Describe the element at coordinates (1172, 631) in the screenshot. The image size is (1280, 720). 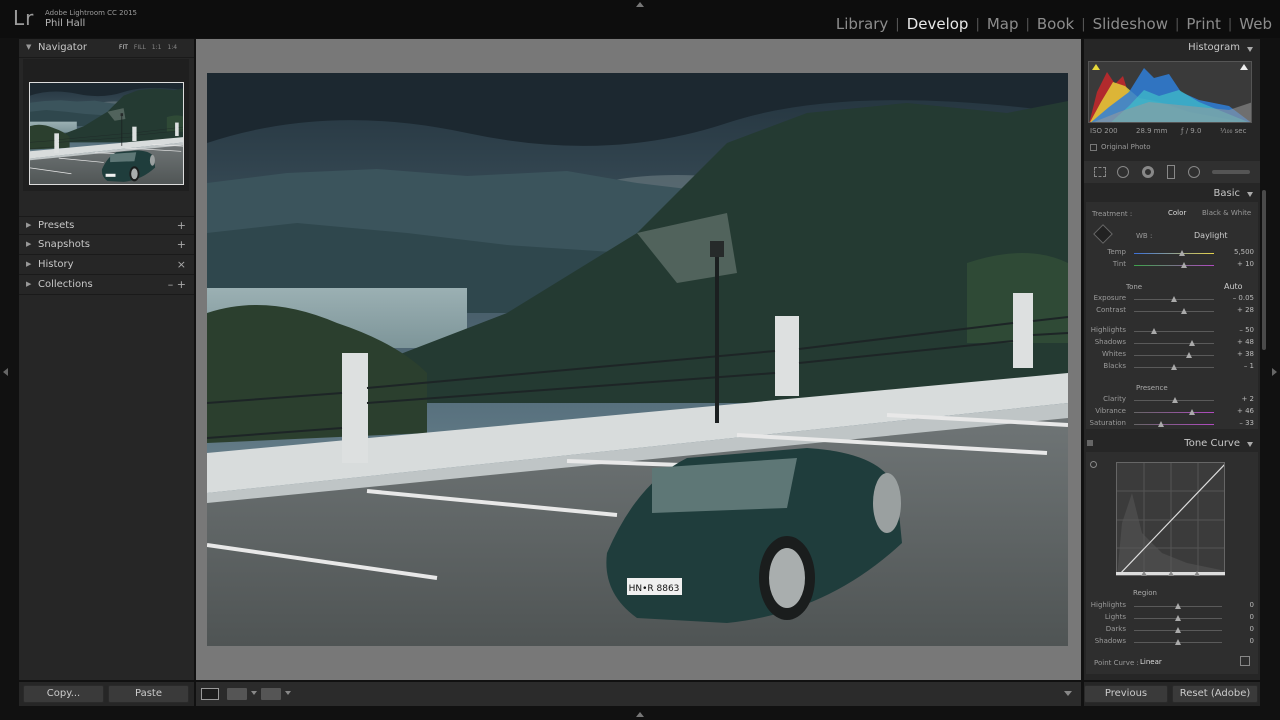
I see `slider-darks: Darks 0` at that location.